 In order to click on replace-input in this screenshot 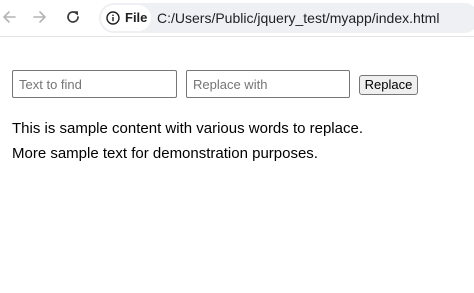, I will do `click(268, 84)`.